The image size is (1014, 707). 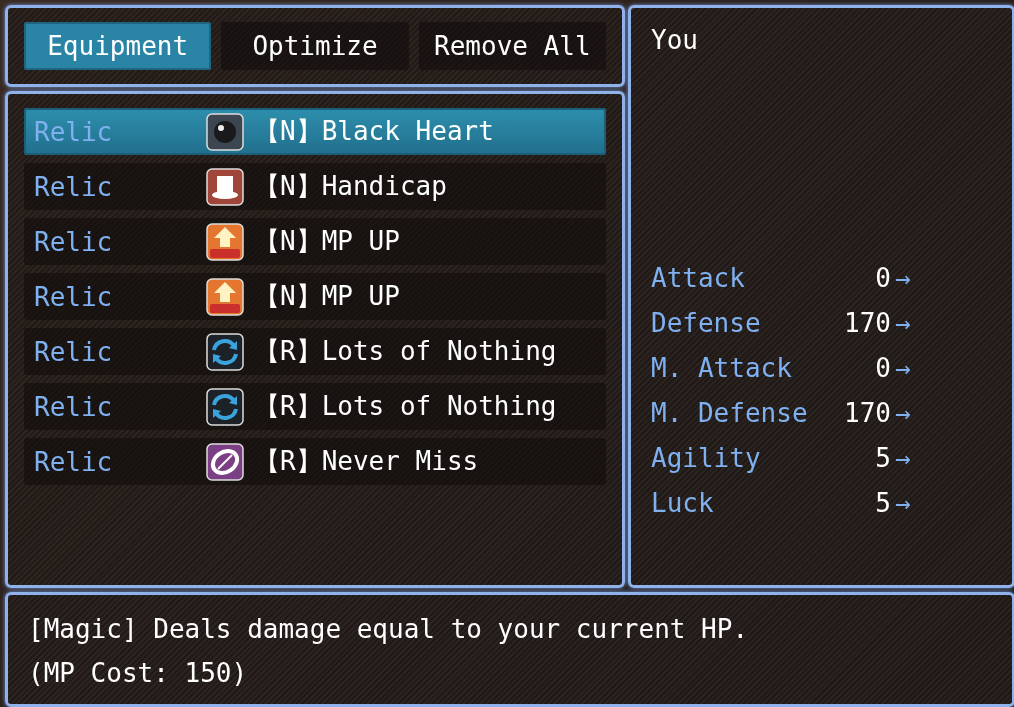 I want to click on stat-name: Agility, so click(x=706, y=457).